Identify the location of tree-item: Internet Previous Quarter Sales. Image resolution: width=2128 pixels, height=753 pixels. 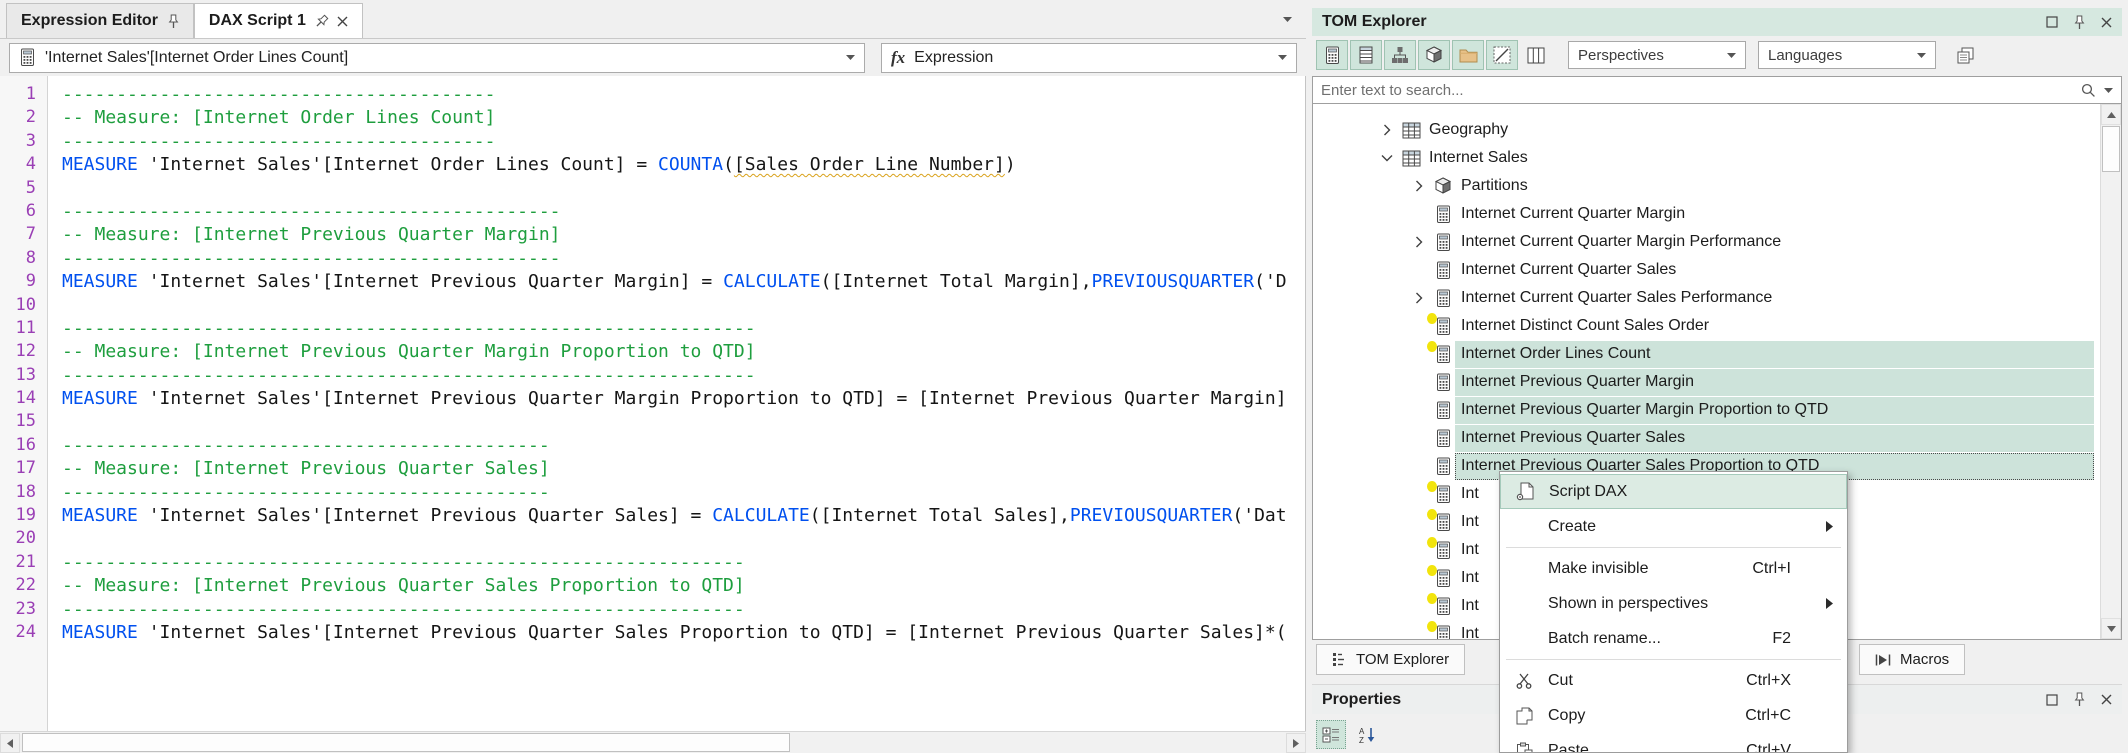
(1717, 438).